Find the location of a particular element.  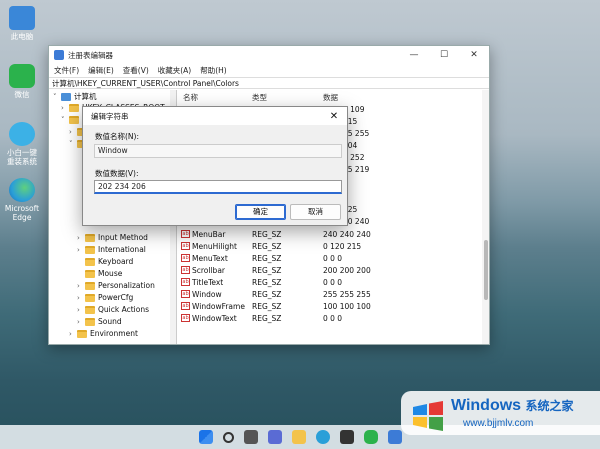

dialog-close-button: ✕ is located at coordinates (334, 116).